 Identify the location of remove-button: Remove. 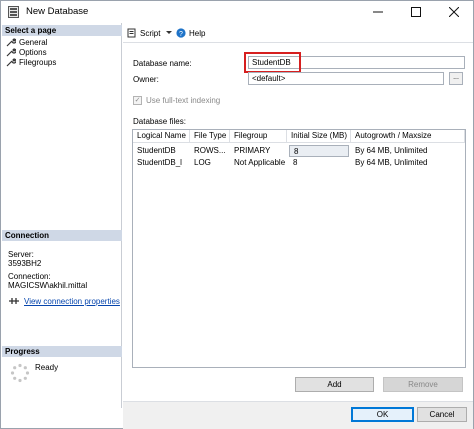
(423, 384).